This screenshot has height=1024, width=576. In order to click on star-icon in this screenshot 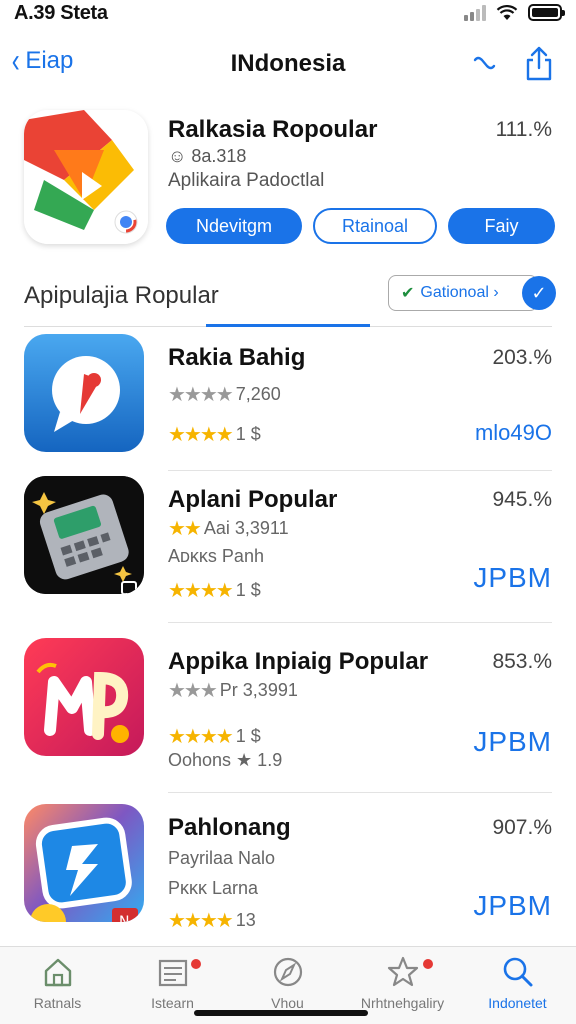, I will do `click(402, 971)`.